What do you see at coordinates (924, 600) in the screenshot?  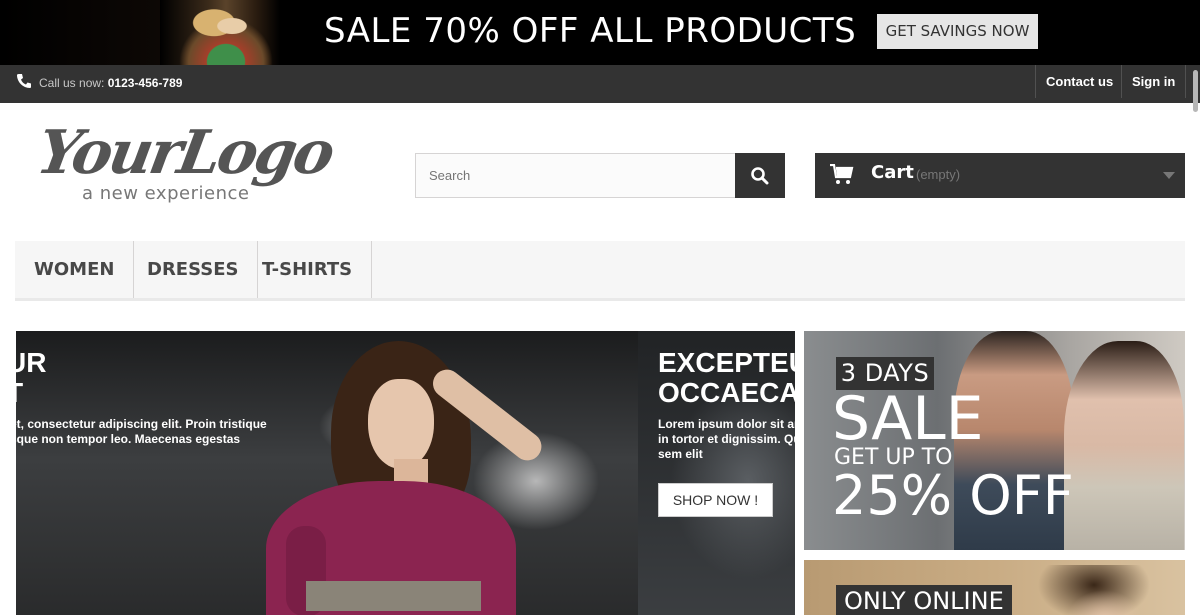 I see `banner-online-tag: ONLY ONLINE` at bounding box center [924, 600].